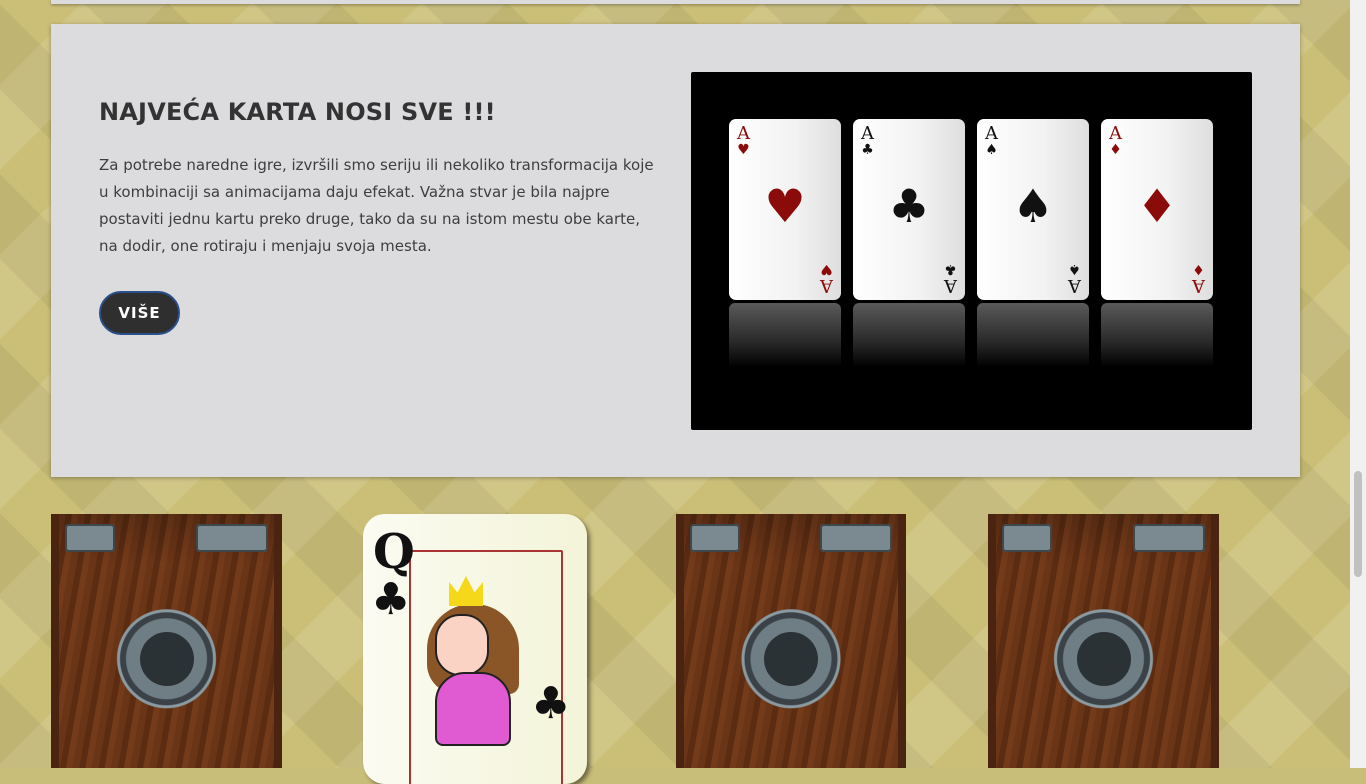  Describe the element at coordinates (675, 2) in the screenshot. I see `previous-section-bottom` at that location.